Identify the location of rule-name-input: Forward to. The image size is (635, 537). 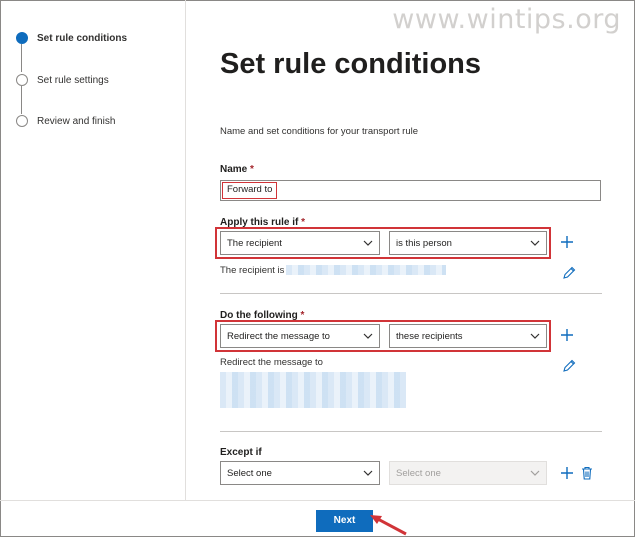
(410, 190).